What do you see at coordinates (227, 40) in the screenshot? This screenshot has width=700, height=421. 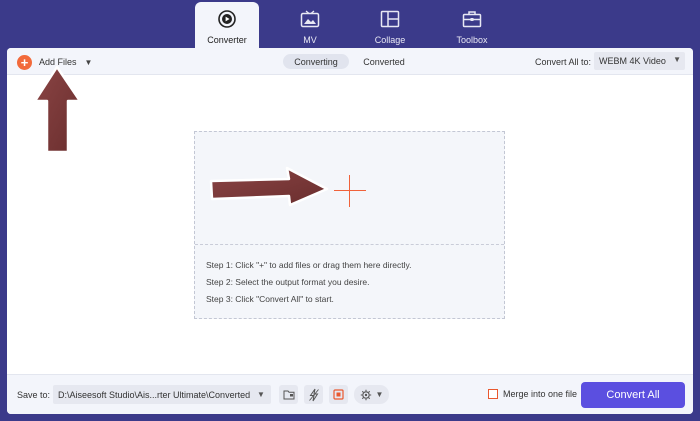 I see `tab-label: Converter` at bounding box center [227, 40].